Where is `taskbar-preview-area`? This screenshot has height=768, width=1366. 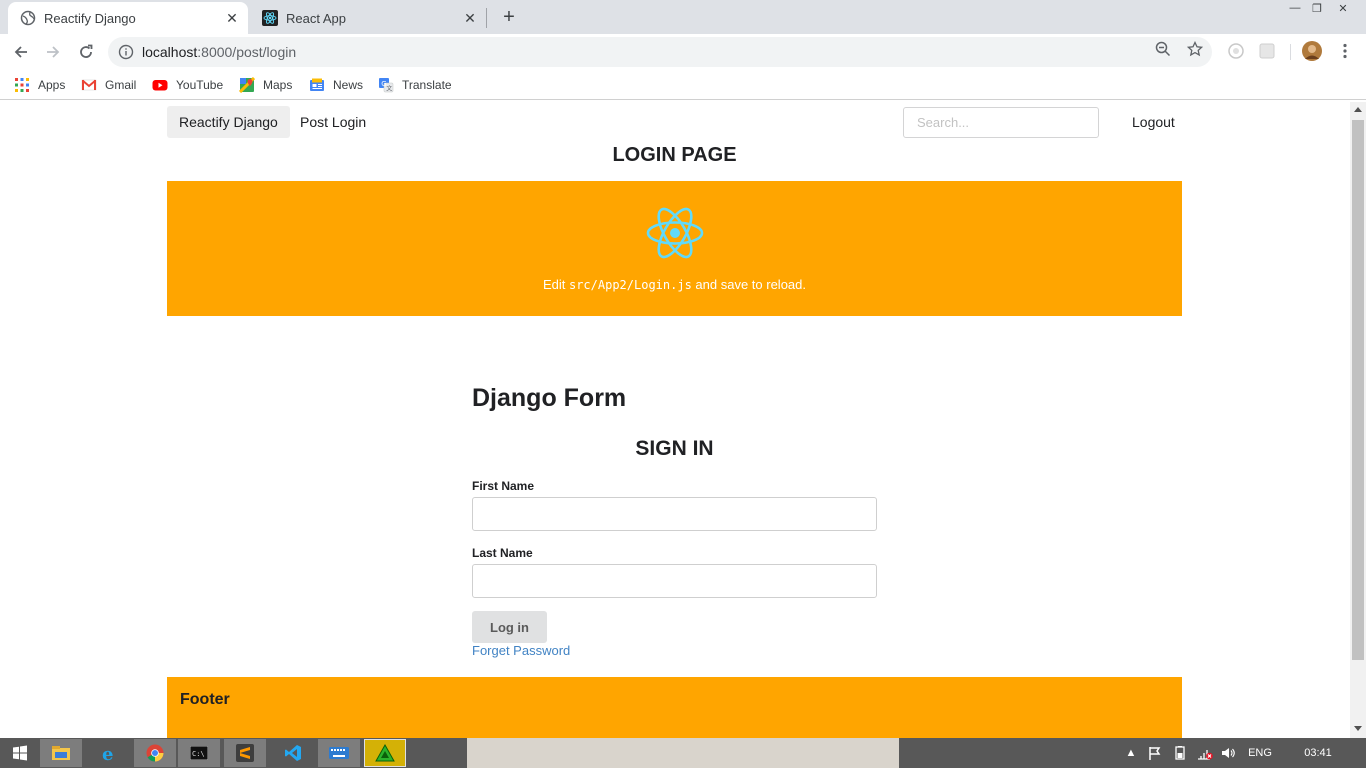
taskbar-preview-area is located at coordinates (683, 753).